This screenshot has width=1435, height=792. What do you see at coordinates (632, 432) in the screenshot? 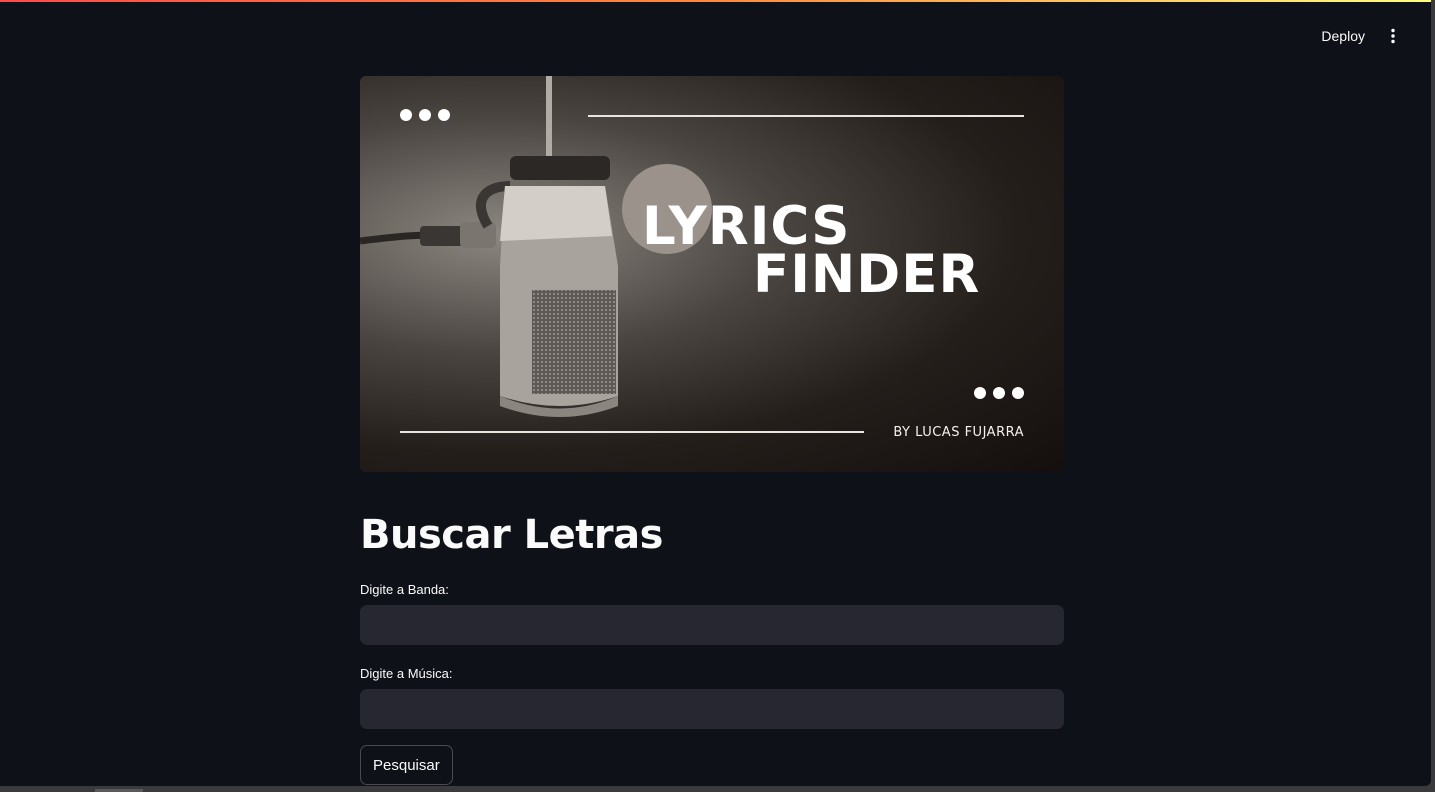
I see `divider-line-bottom` at bounding box center [632, 432].